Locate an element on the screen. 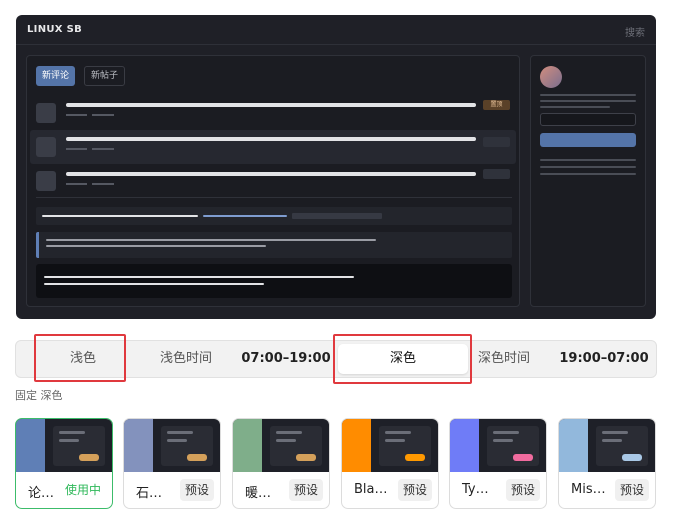 This screenshot has height=526, width=676. light-time-range: 07:00–19:00 is located at coordinates (286, 359).